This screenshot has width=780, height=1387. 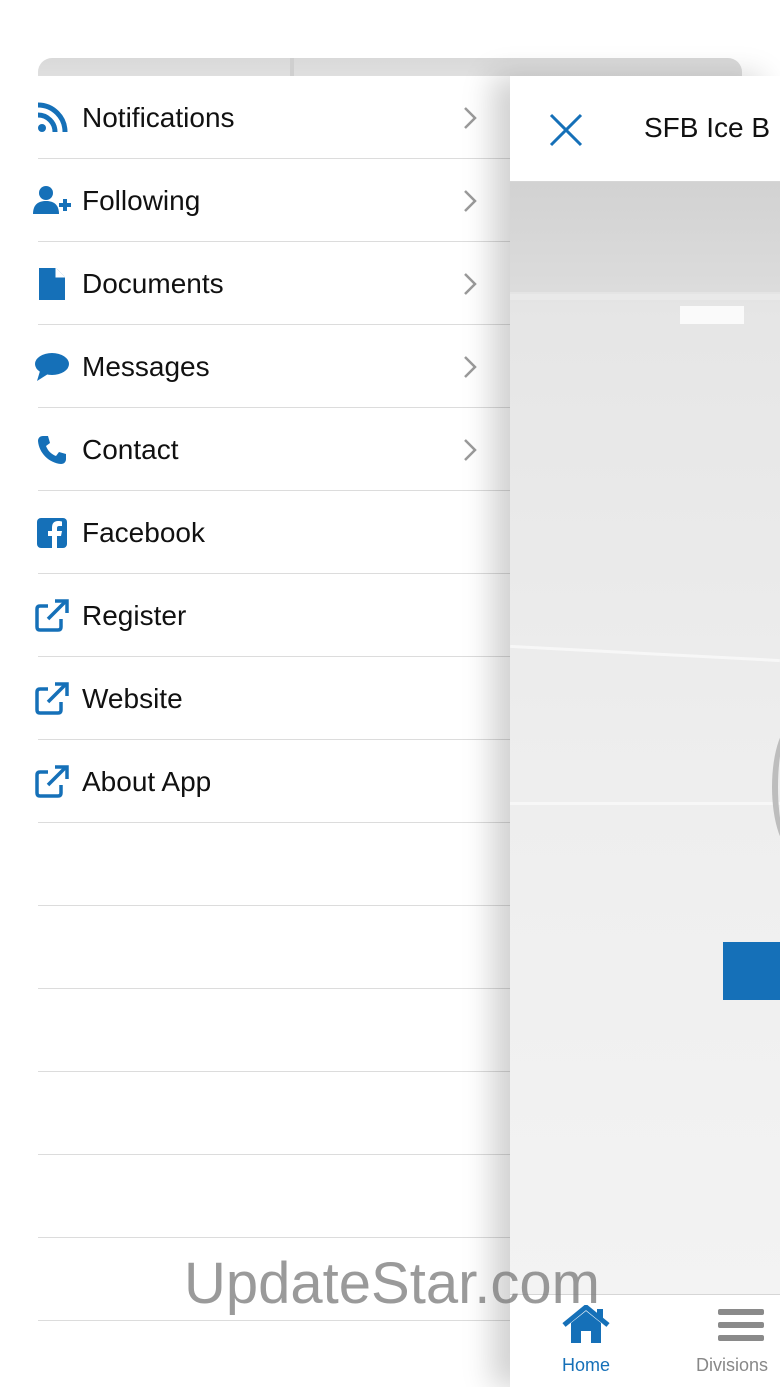 I want to click on tab-home: Home, so click(x=586, y=1345).